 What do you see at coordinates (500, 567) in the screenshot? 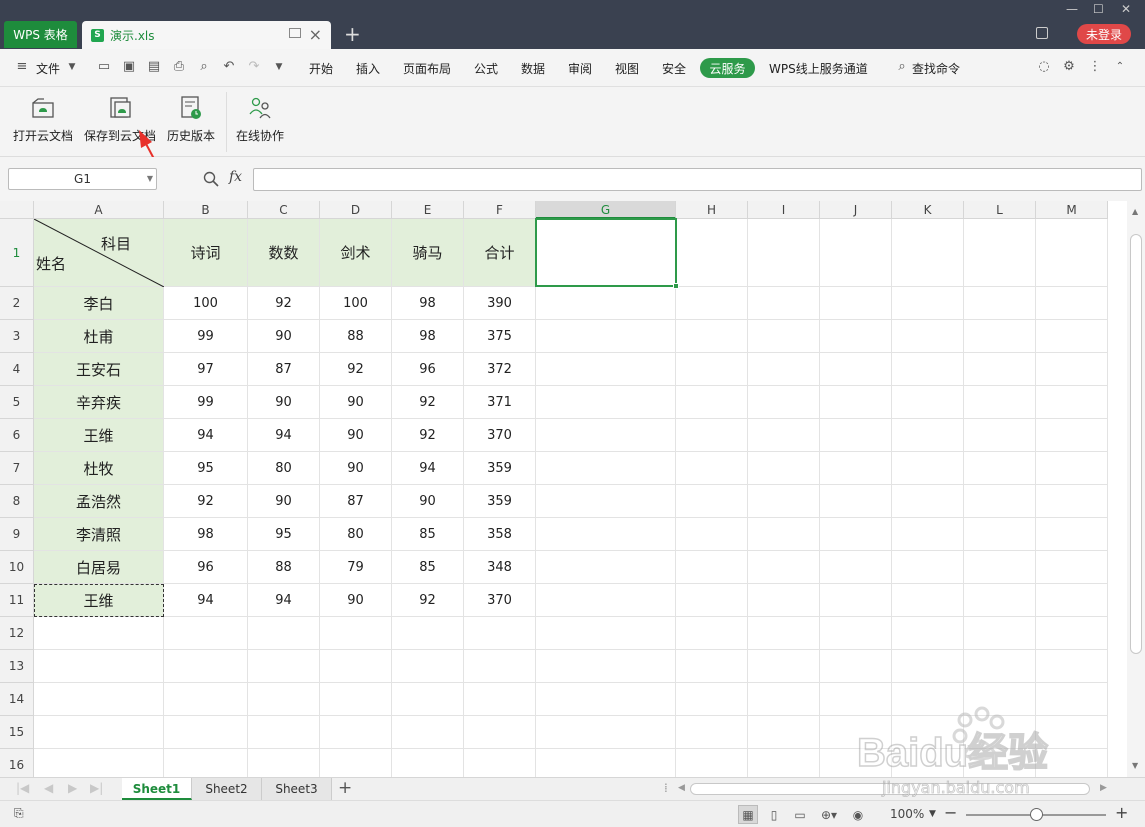
I see `value-cell: 348` at bounding box center [500, 567].